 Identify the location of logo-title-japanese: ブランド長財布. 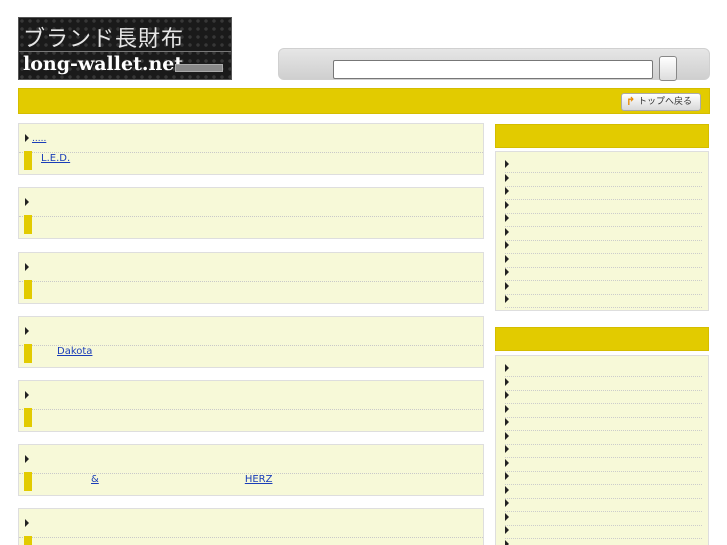
(104, 39).